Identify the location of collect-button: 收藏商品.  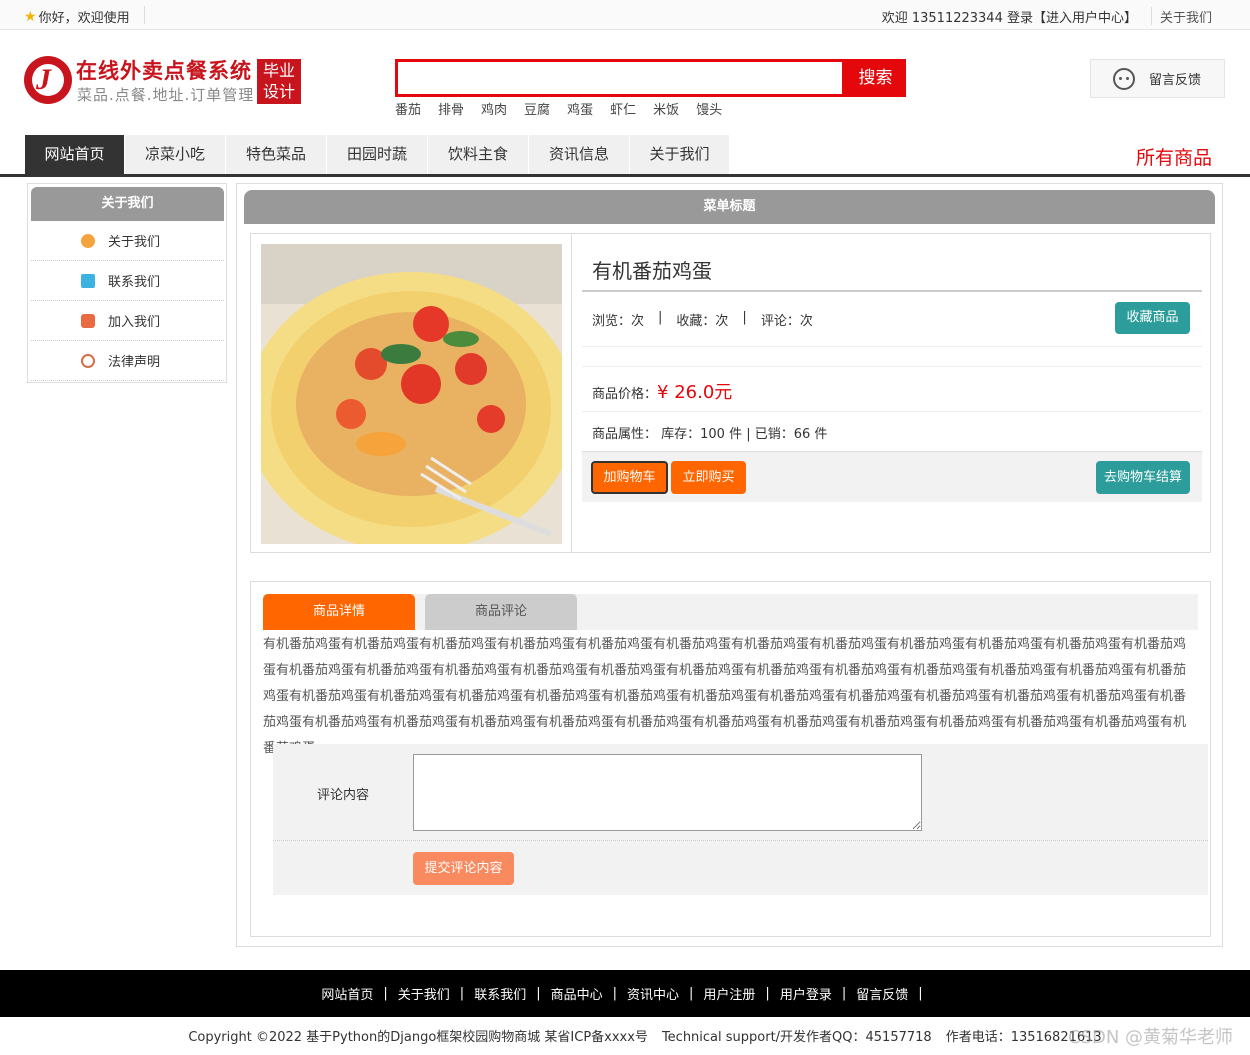
(1152, 318).